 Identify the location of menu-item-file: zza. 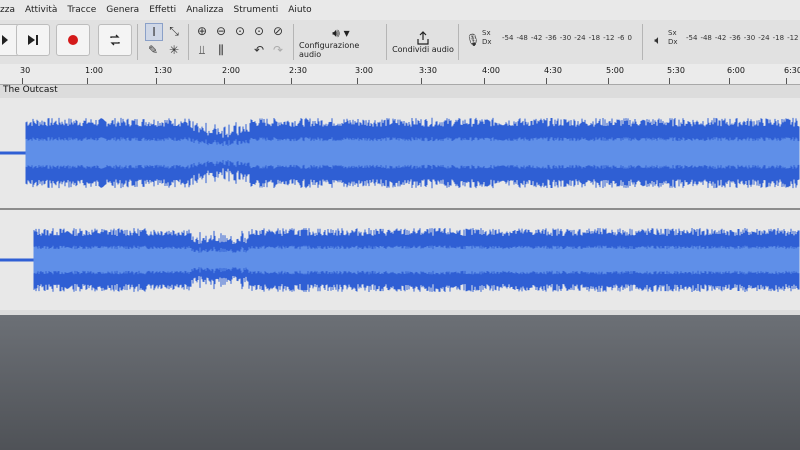
(7, 10).